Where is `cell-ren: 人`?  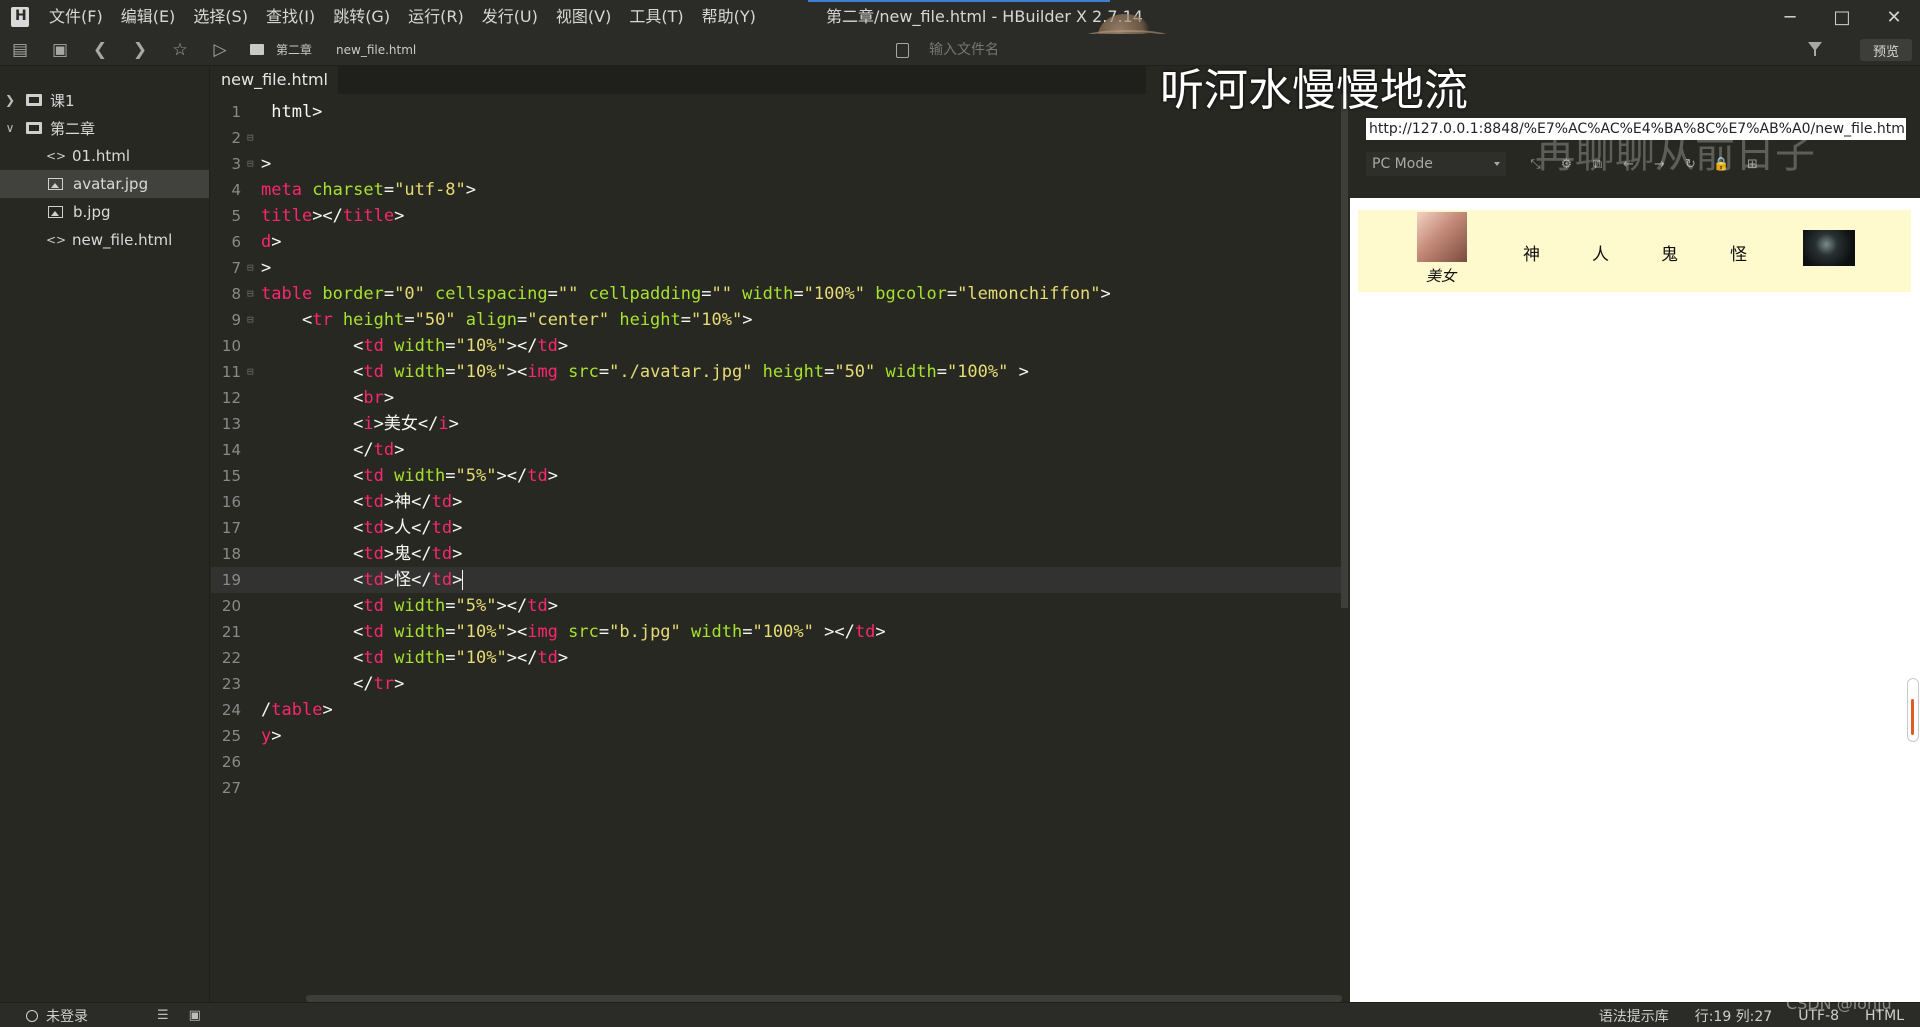
cell-ren: 人 is located at coordinates (1600, 255).